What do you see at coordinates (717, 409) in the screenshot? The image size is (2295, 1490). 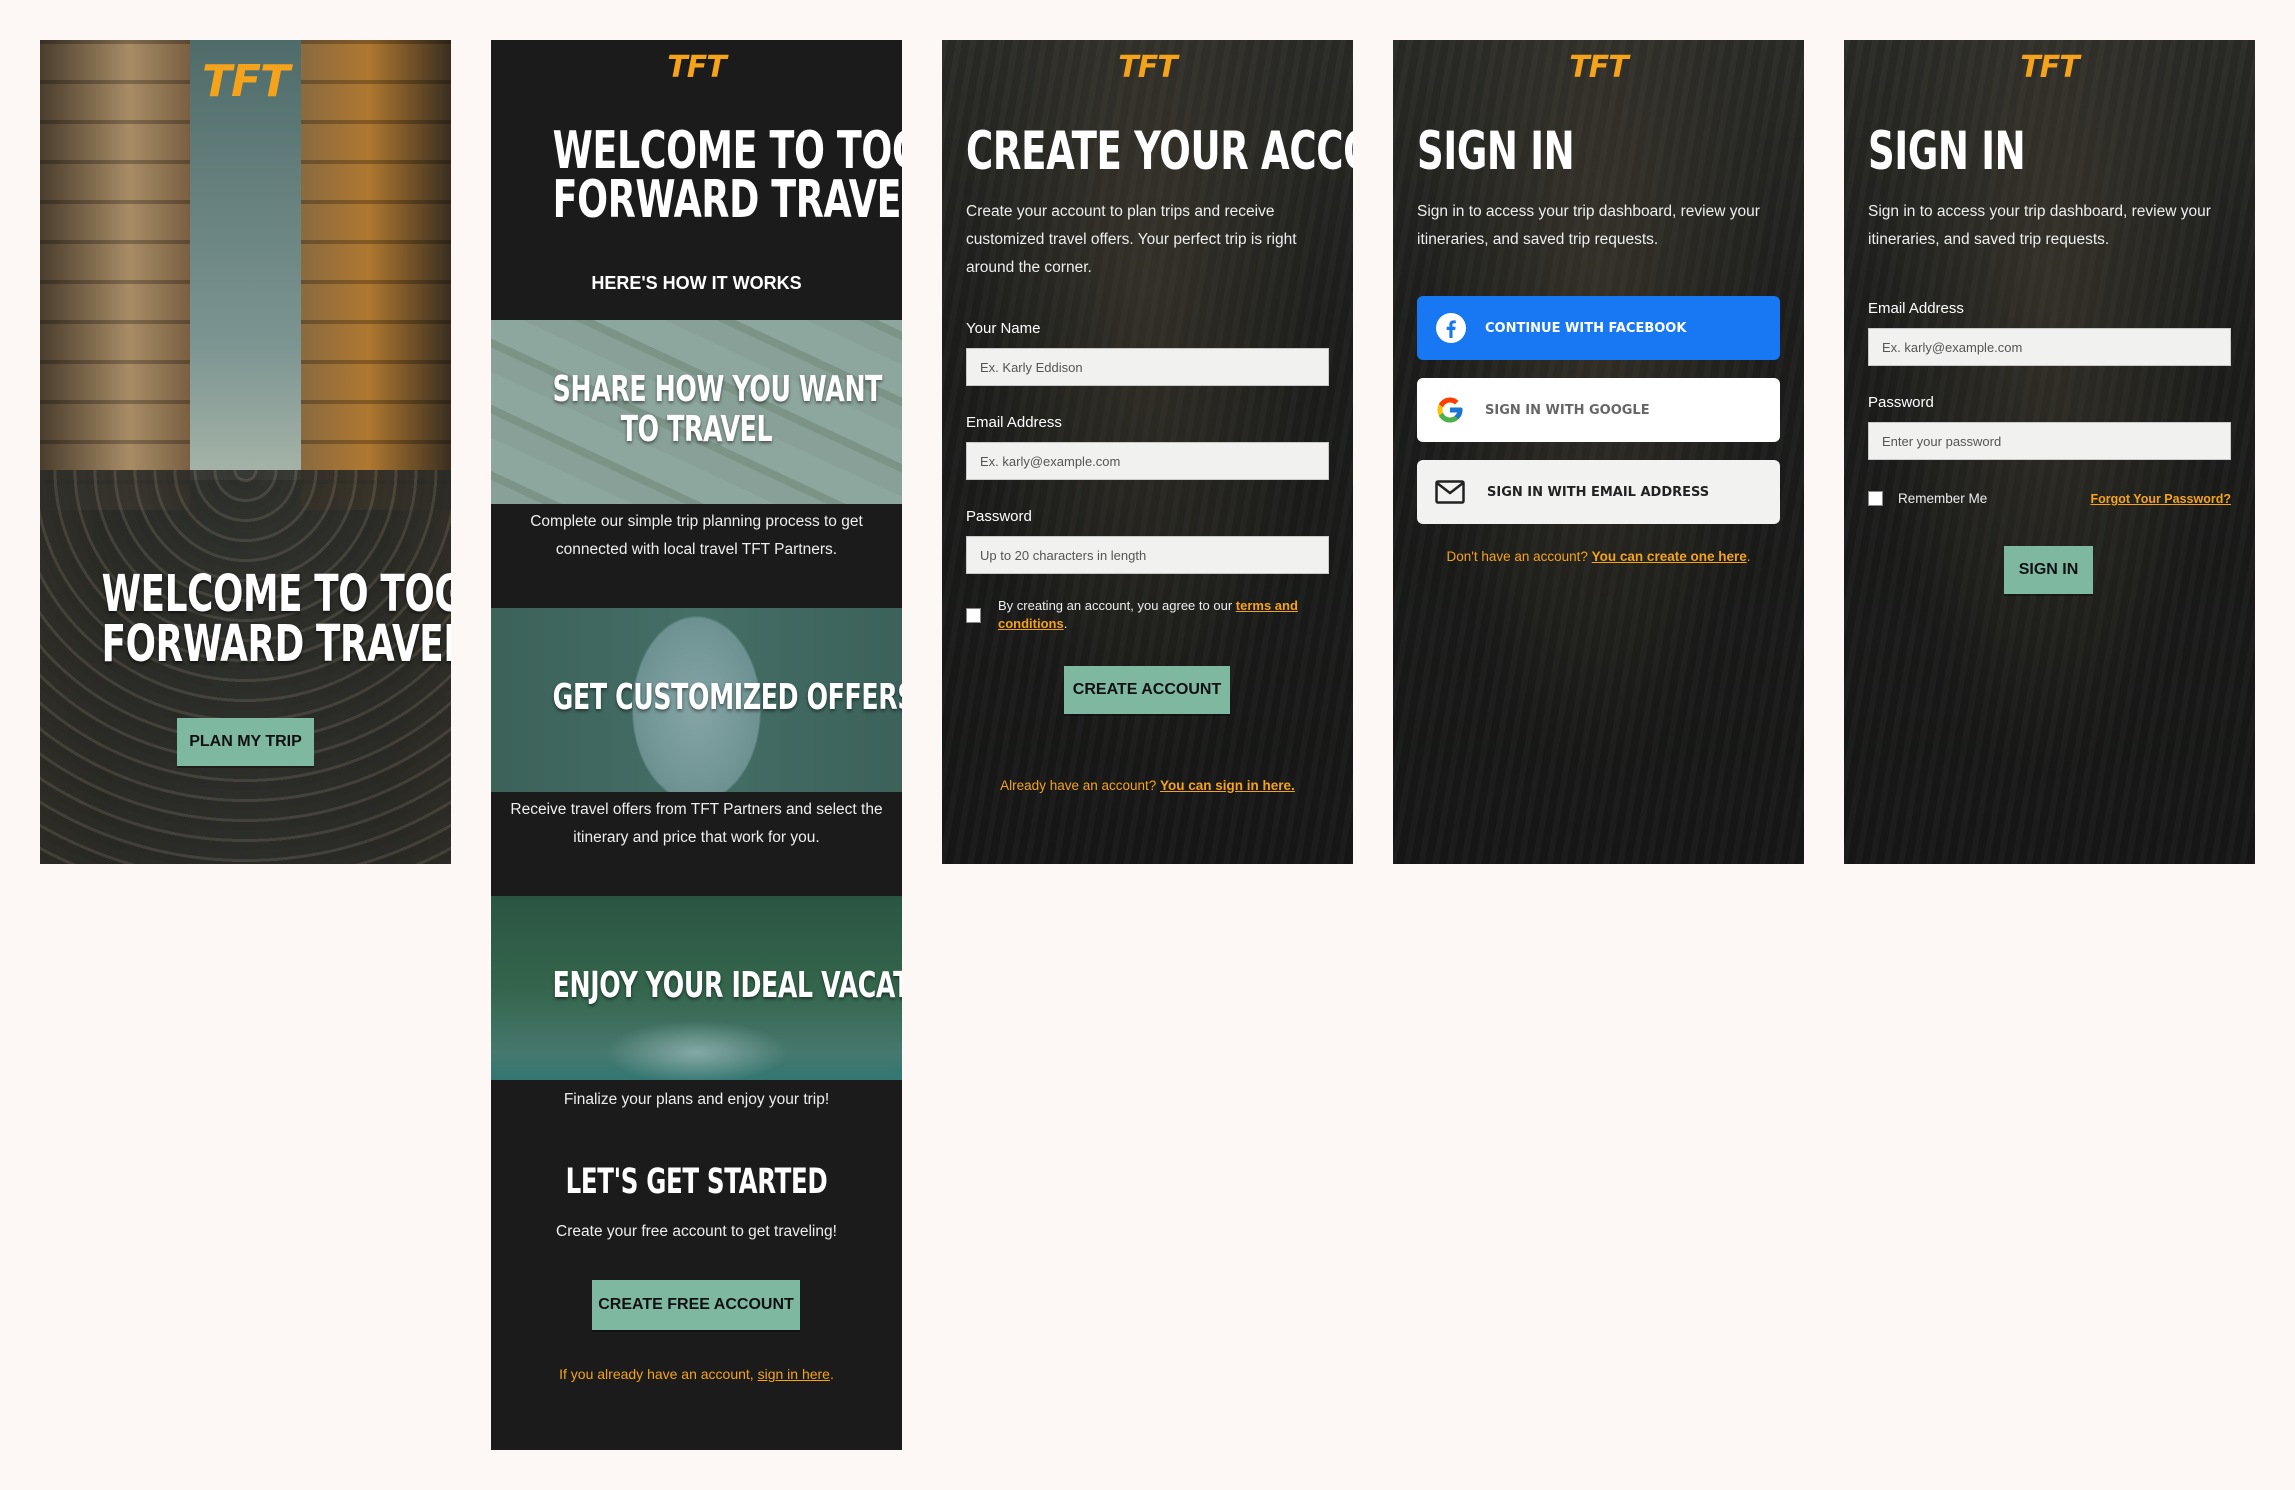 I see `step-1-title: SHARE HOW YOU WANT TO TRAVEL` at bounding box center [717, 409].